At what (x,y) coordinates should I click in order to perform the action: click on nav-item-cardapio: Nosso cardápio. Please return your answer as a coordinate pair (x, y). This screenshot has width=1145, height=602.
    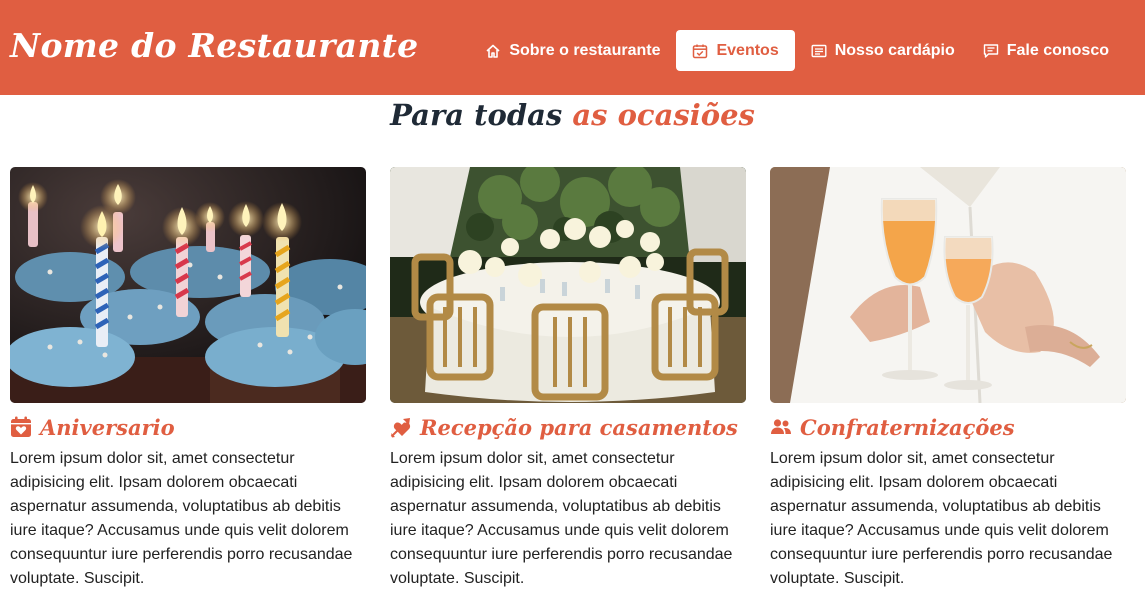
    Looking at the image, I should click on (883, 50).